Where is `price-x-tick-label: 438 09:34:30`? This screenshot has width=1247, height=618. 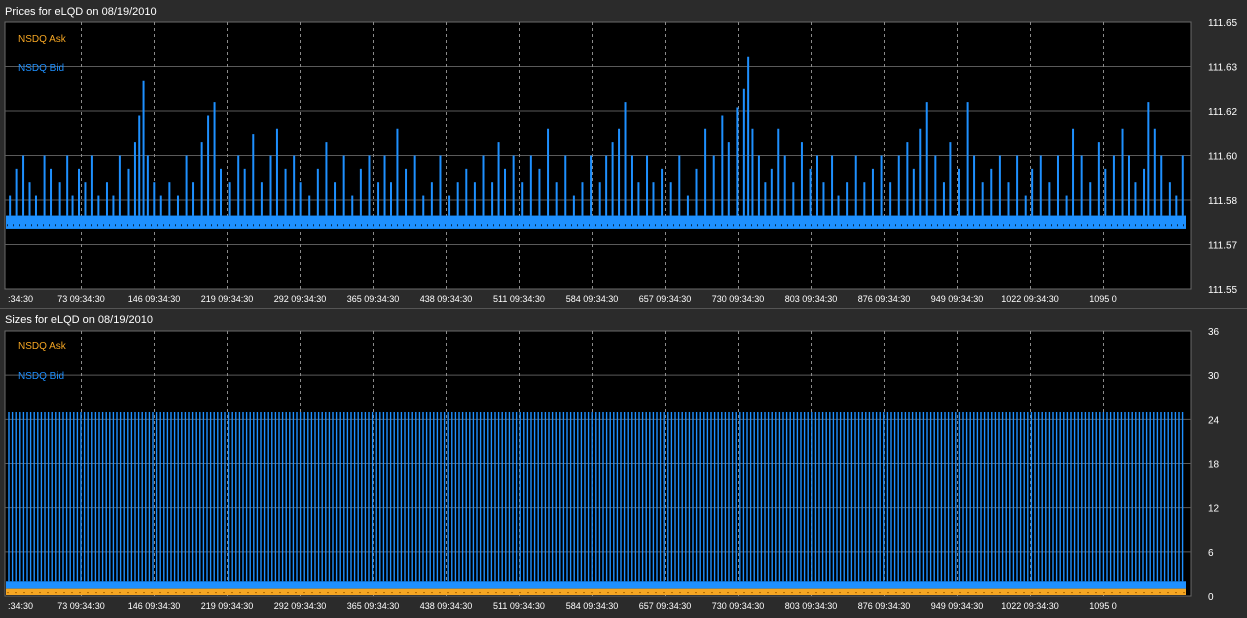 price-x-tick-label: 438 09:34:30 is located at coordinates (446, 299).